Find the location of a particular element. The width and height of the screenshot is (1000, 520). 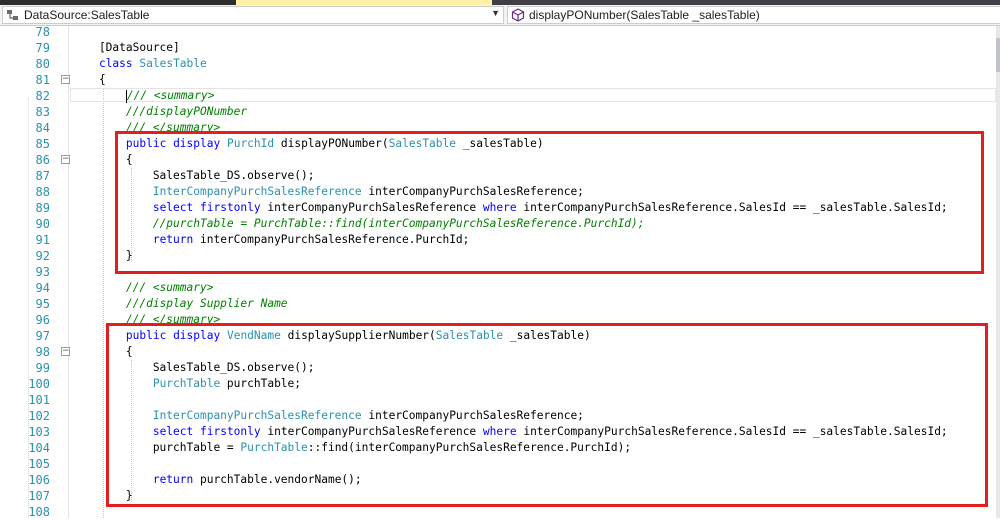

line-number: 79 is located at coordinates (42, 48).